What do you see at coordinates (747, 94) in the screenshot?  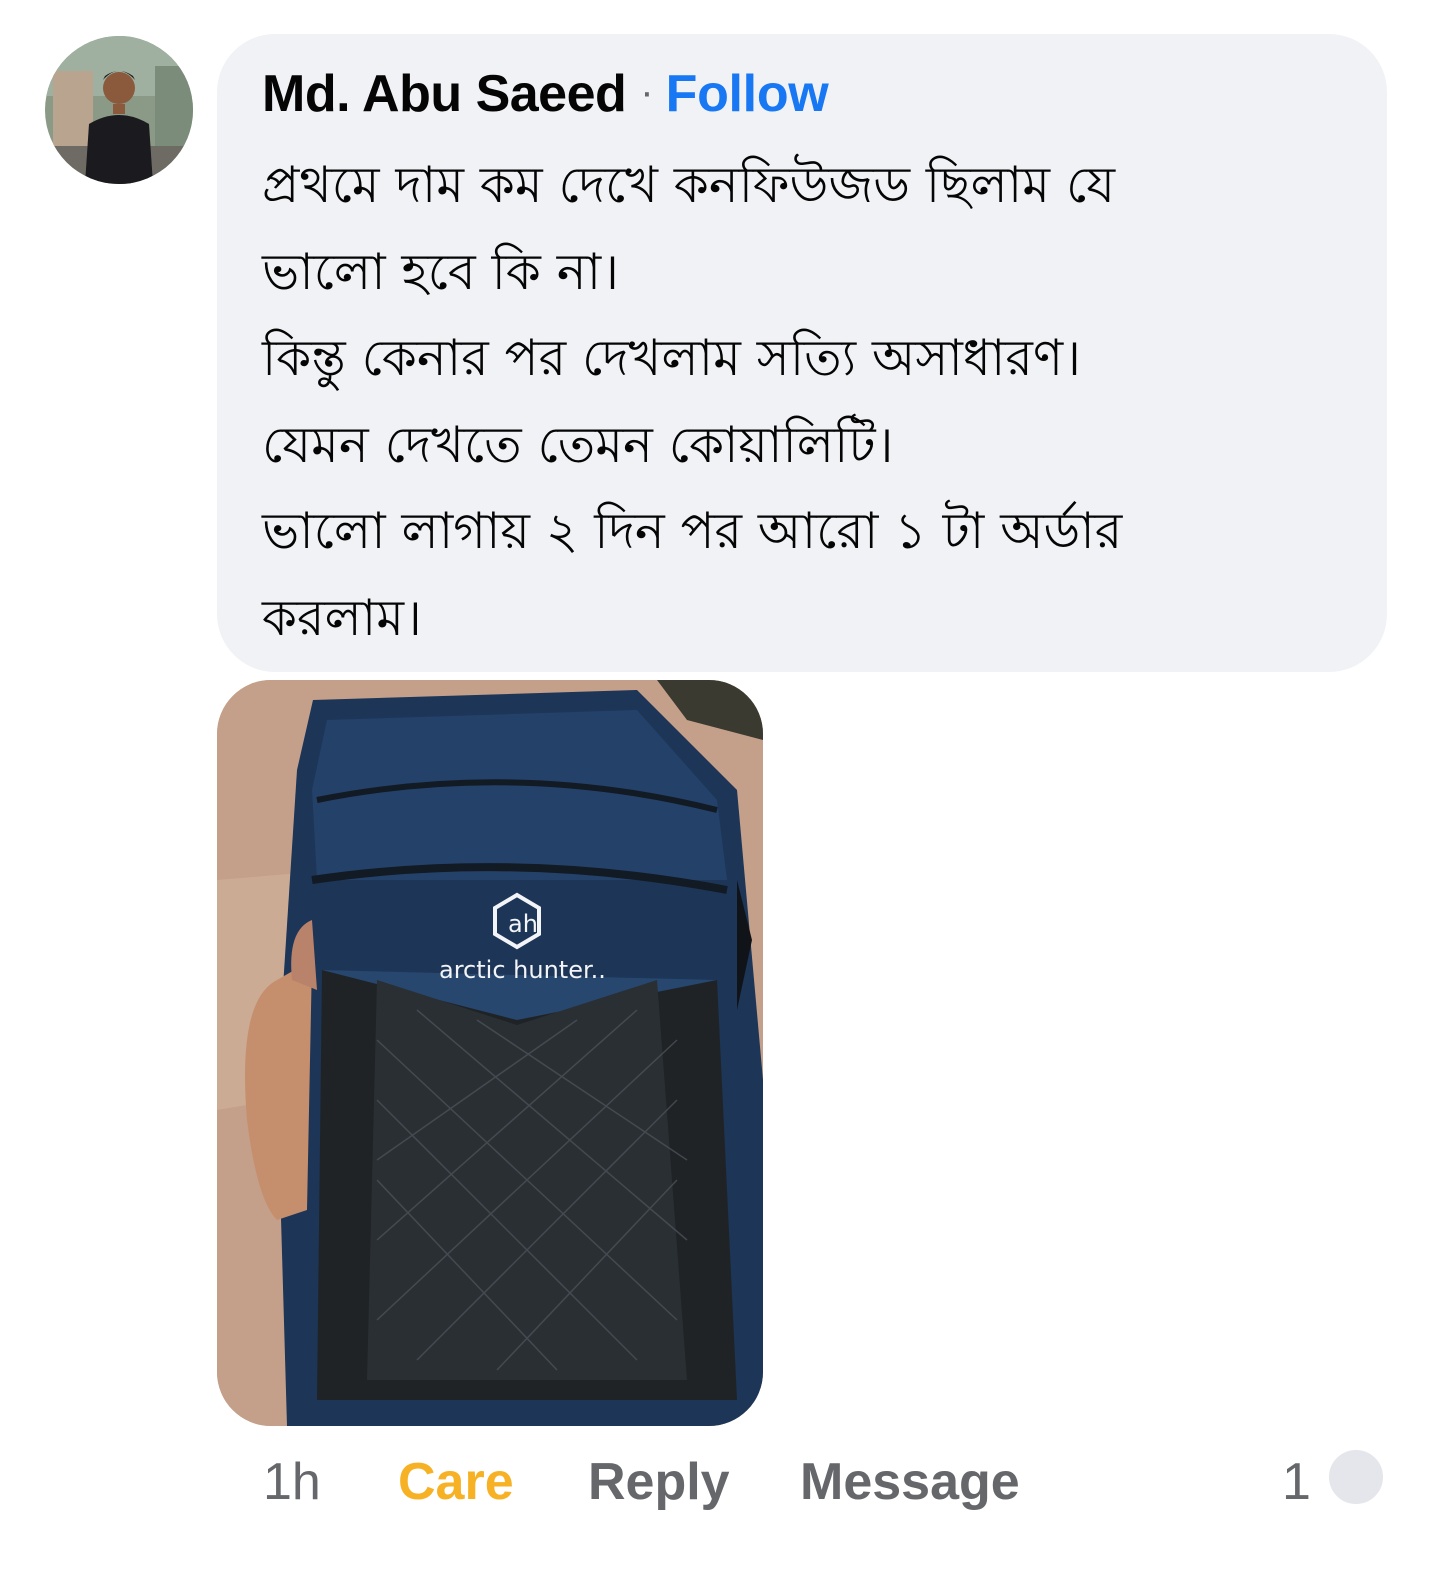 I see `follow-button: Follow` at bounding box center [747, 94].